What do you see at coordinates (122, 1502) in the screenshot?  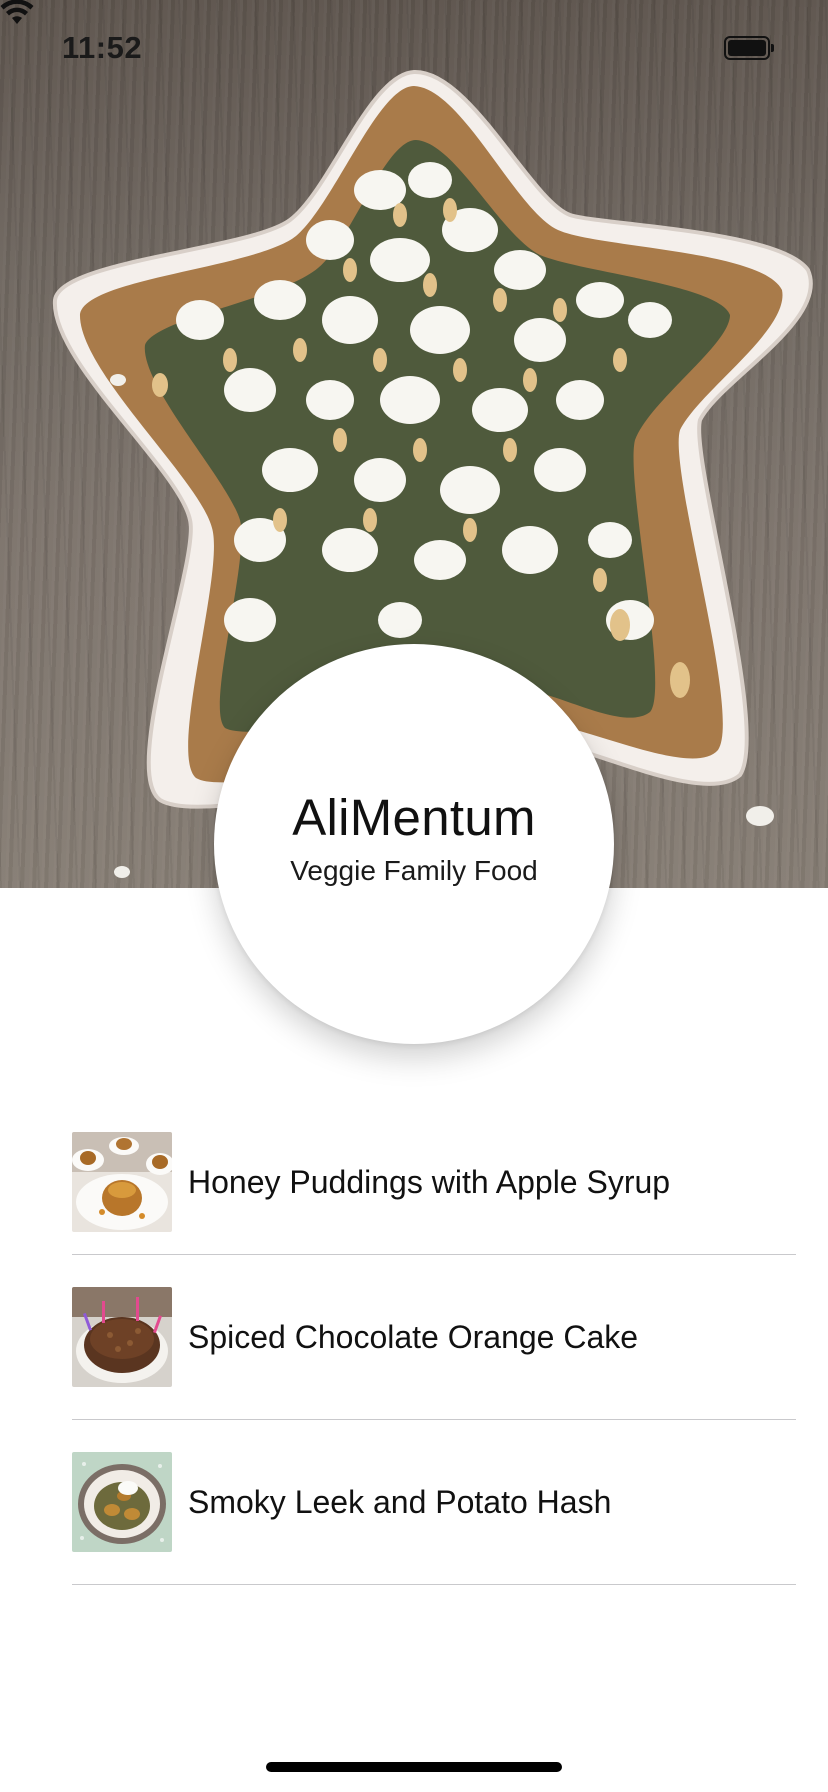 I see `leek-potato-hash-image` at bounding box center [122, 1502].